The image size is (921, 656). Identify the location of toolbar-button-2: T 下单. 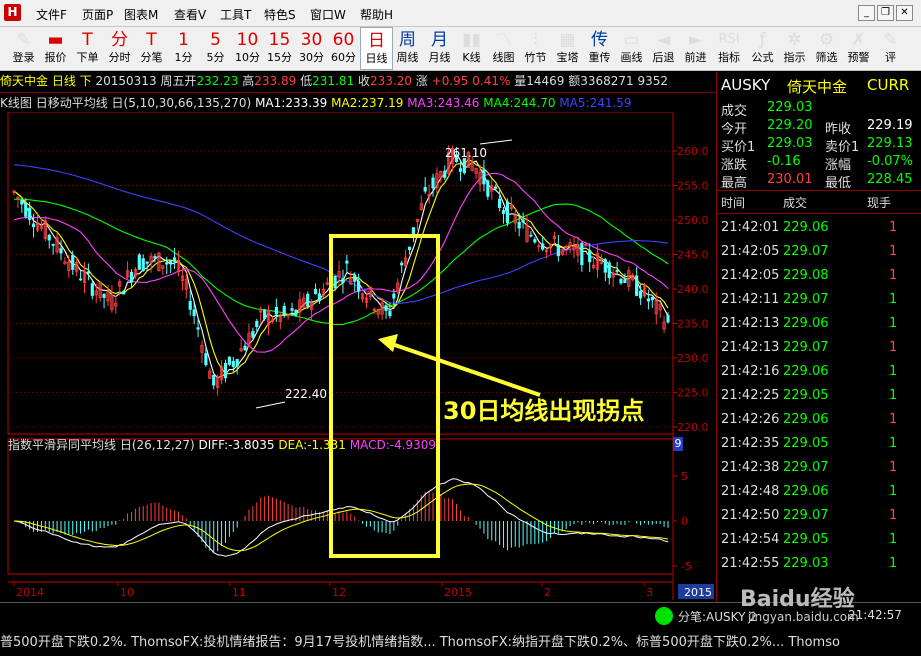
(87, 48).